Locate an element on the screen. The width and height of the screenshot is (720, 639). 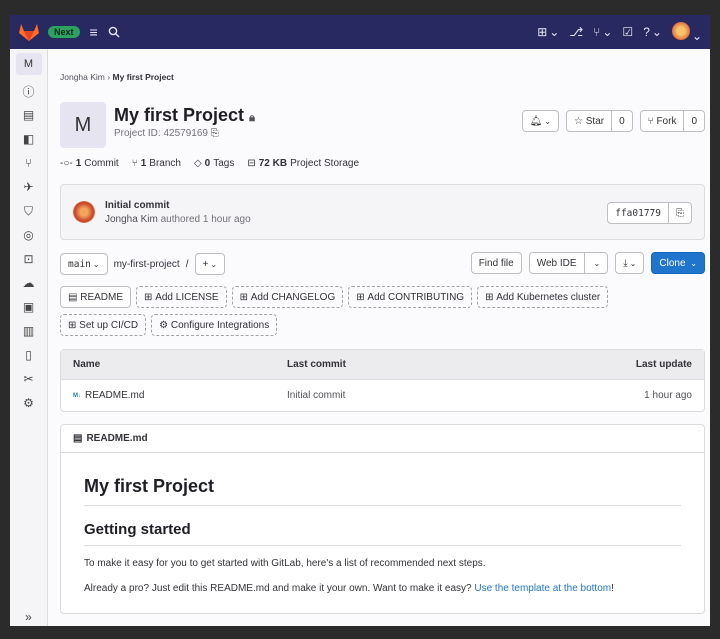
issues-icon: ◧ is located at coordinates (28, 139).